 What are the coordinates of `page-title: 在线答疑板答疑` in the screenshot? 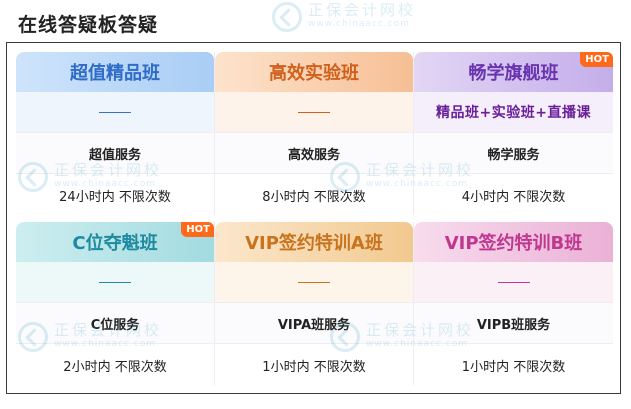 It's located at (88, 25).